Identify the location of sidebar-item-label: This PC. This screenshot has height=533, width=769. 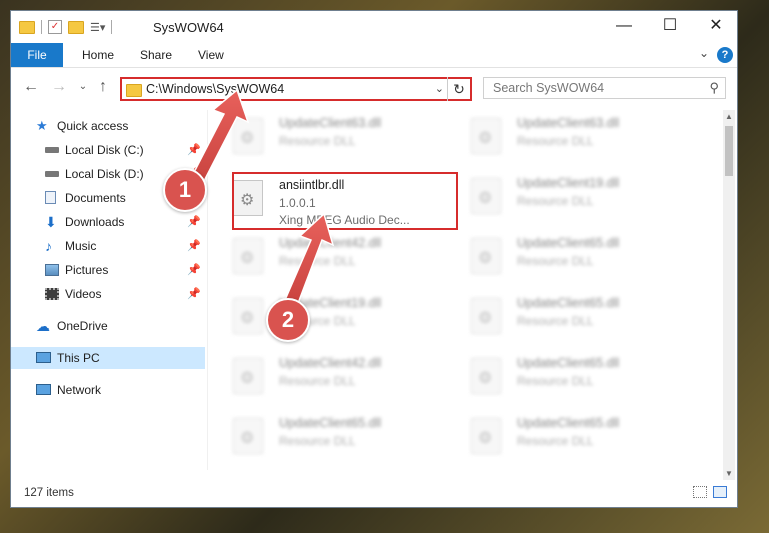
(78, 358).